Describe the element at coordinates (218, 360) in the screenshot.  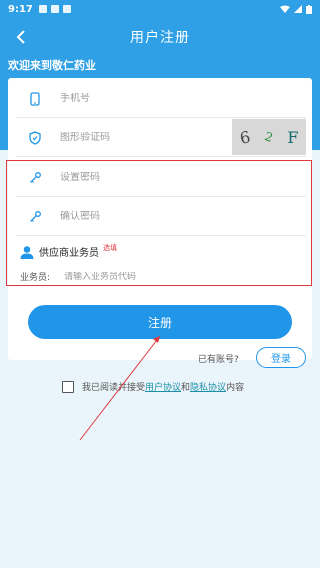
I see `have-account-text: 已有账号?` at that location.